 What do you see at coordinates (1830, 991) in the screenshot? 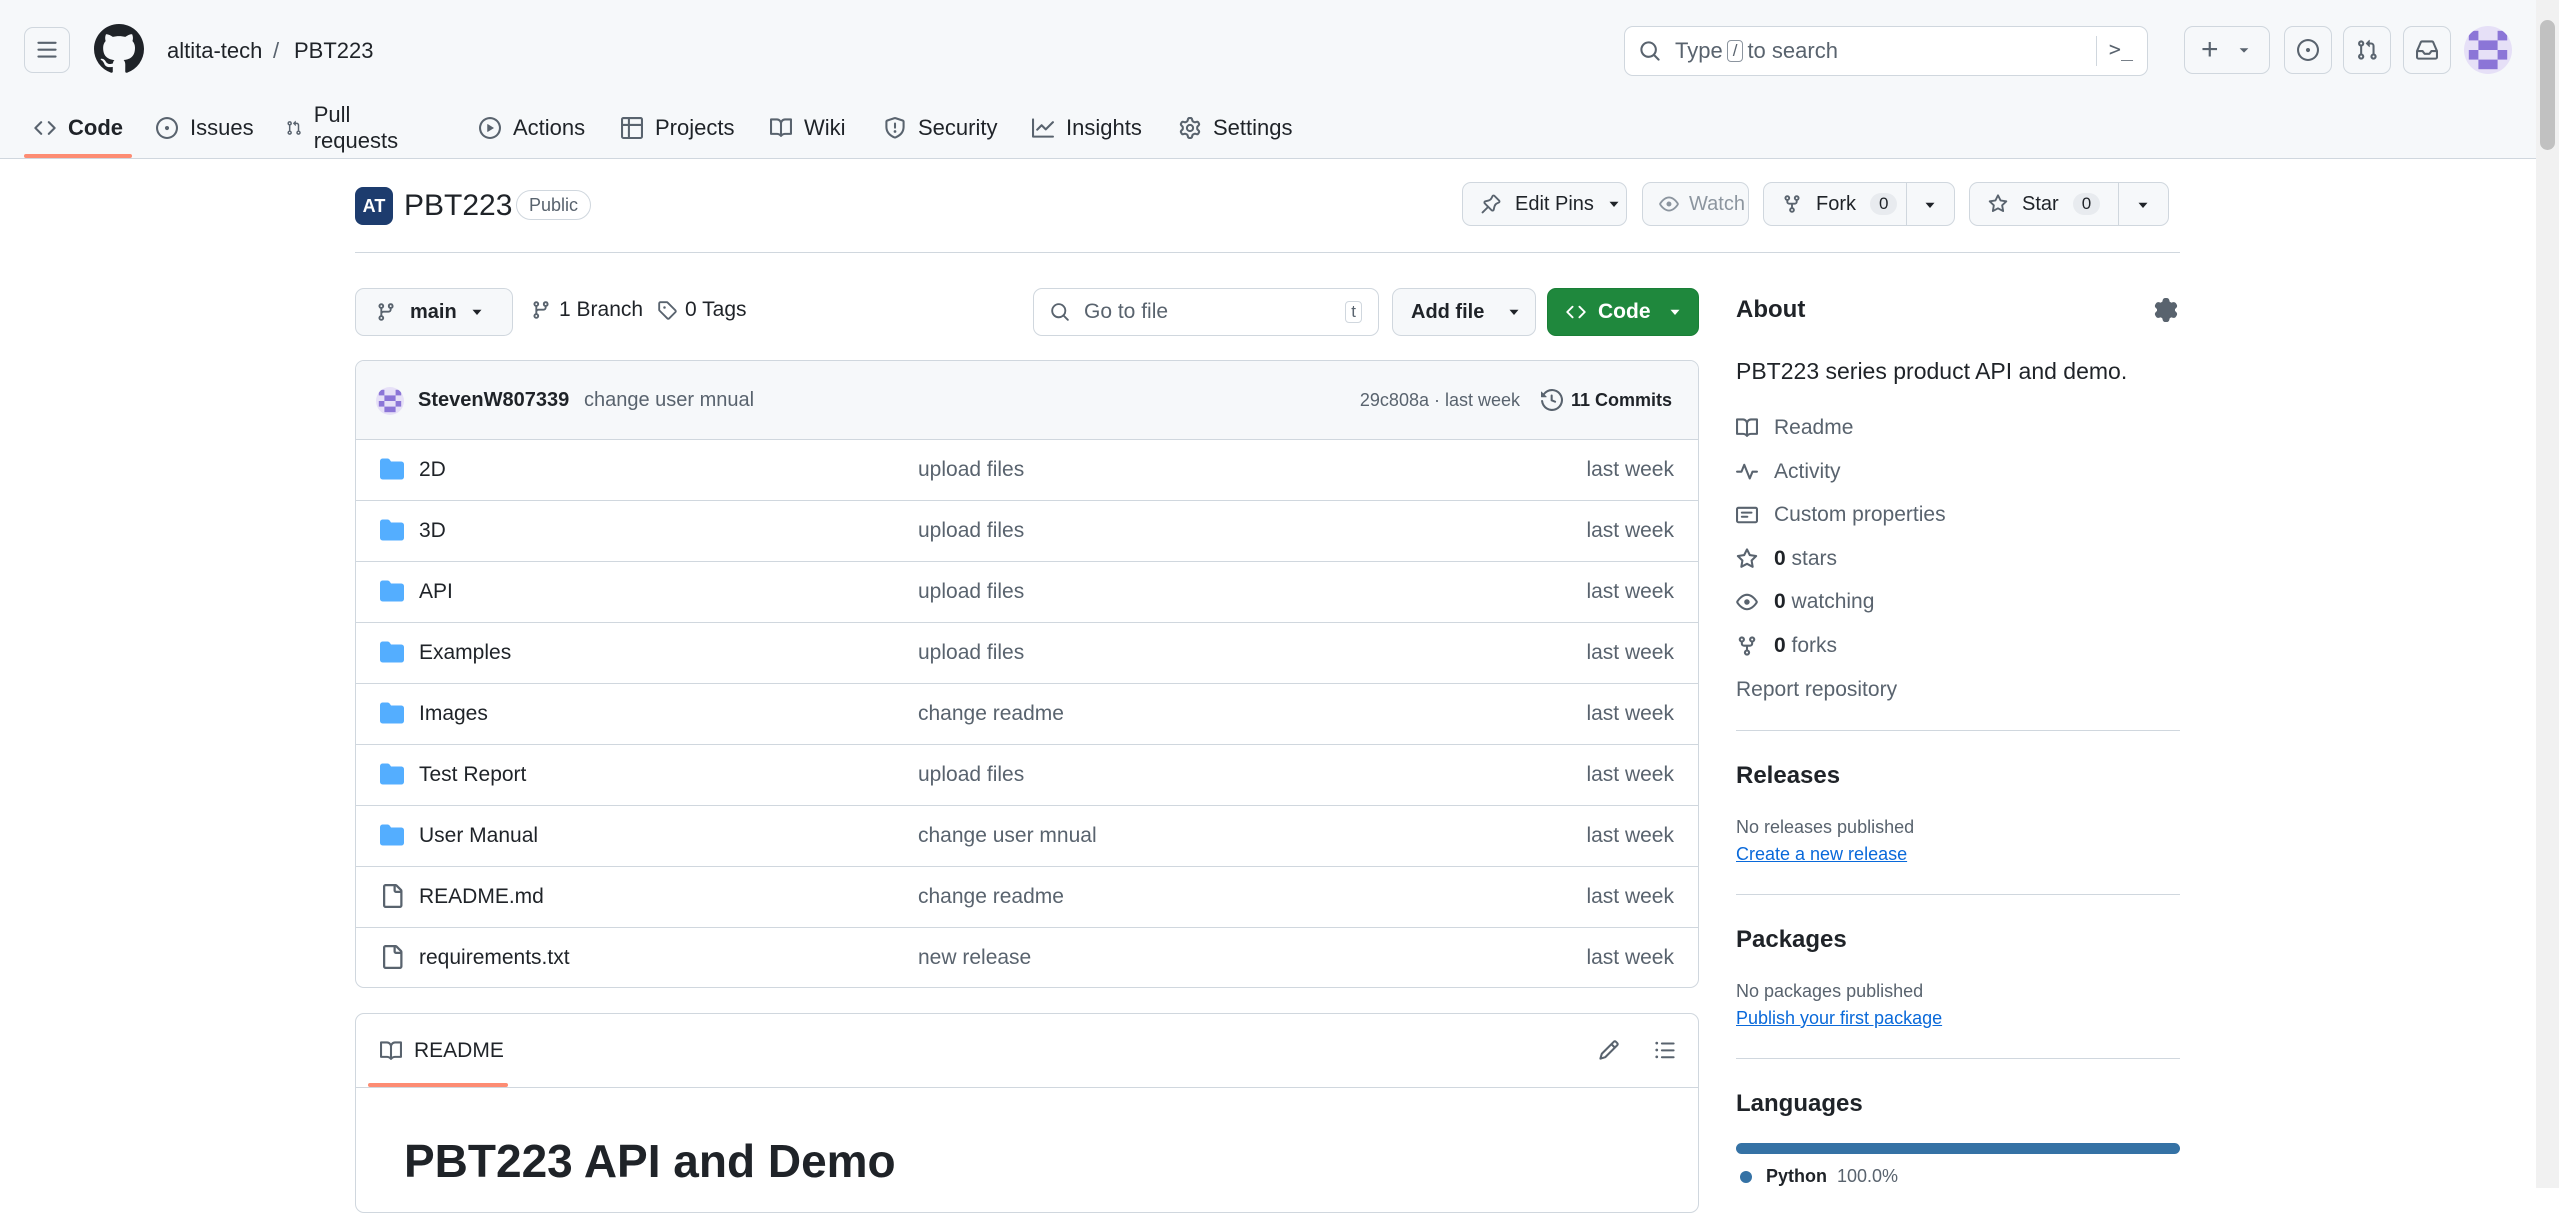
I see `packages-none: No packages published` at bounding box center [1830, 991].